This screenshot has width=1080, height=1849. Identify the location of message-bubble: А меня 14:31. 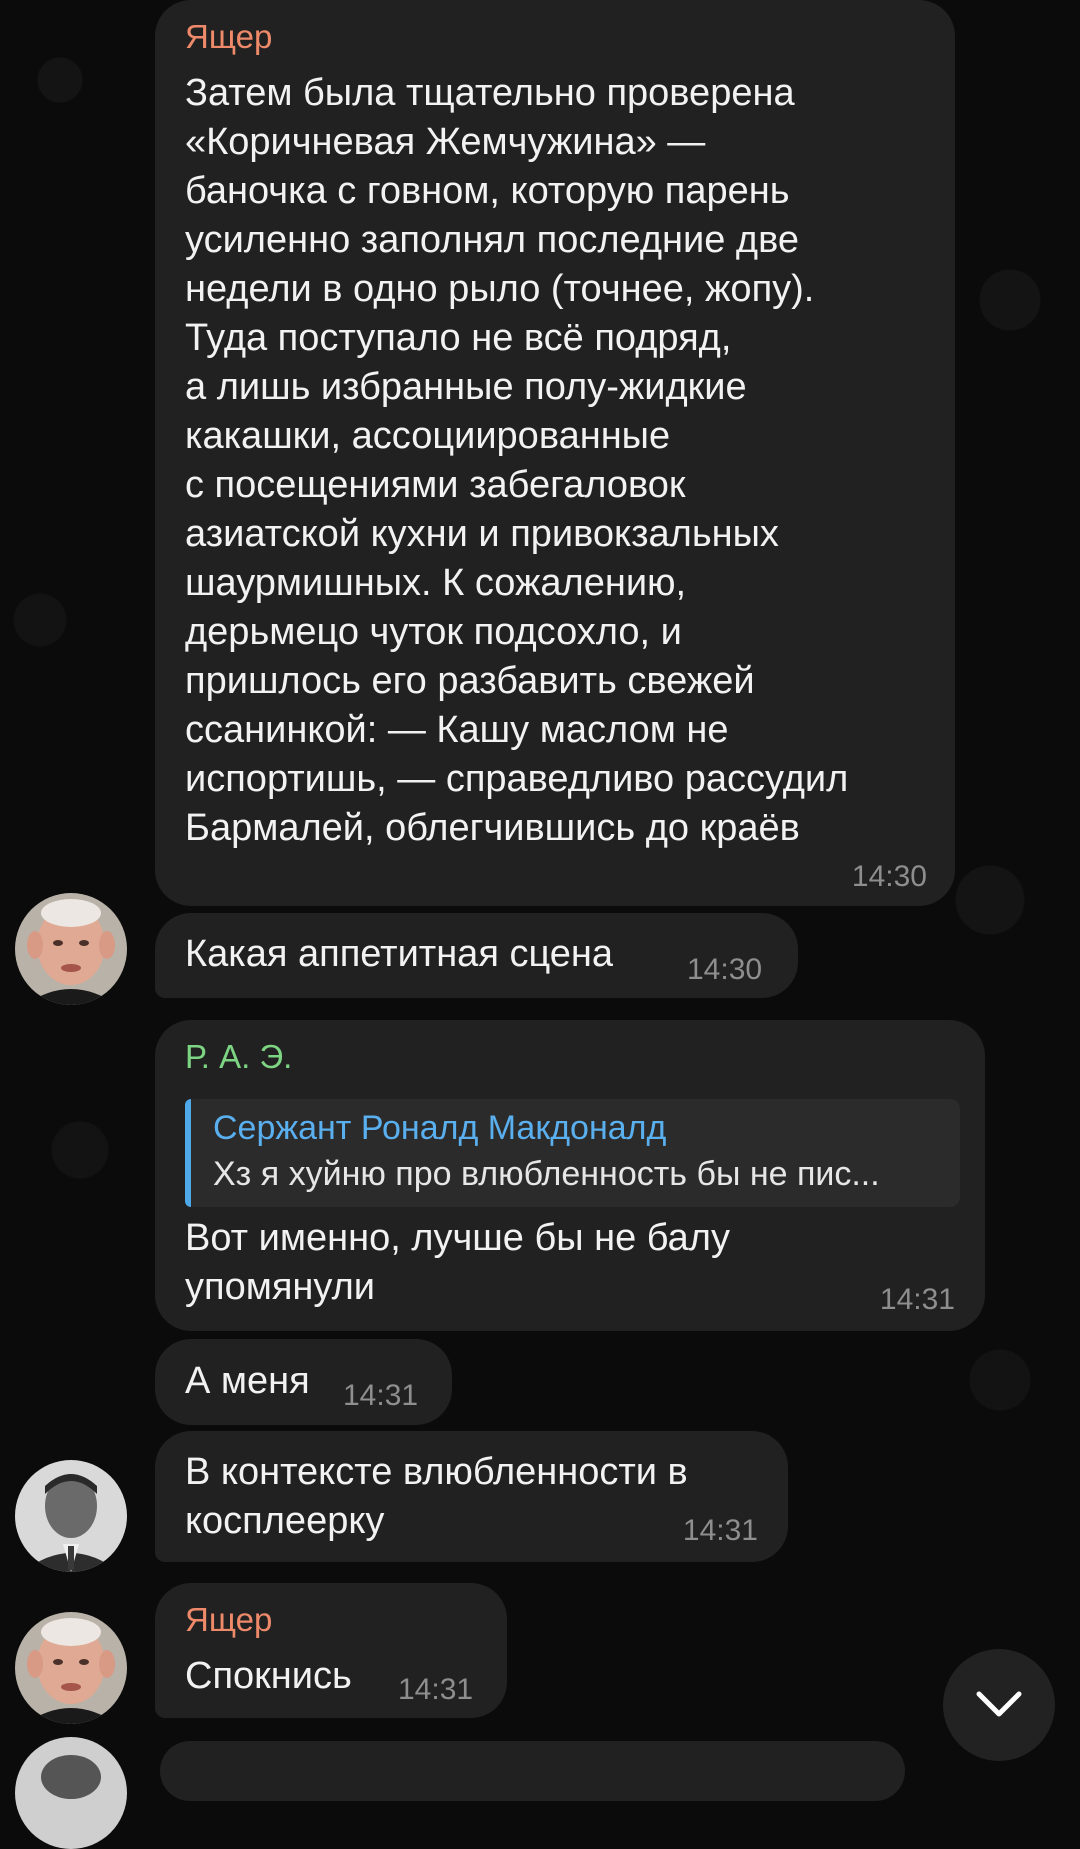
(303, 1382).